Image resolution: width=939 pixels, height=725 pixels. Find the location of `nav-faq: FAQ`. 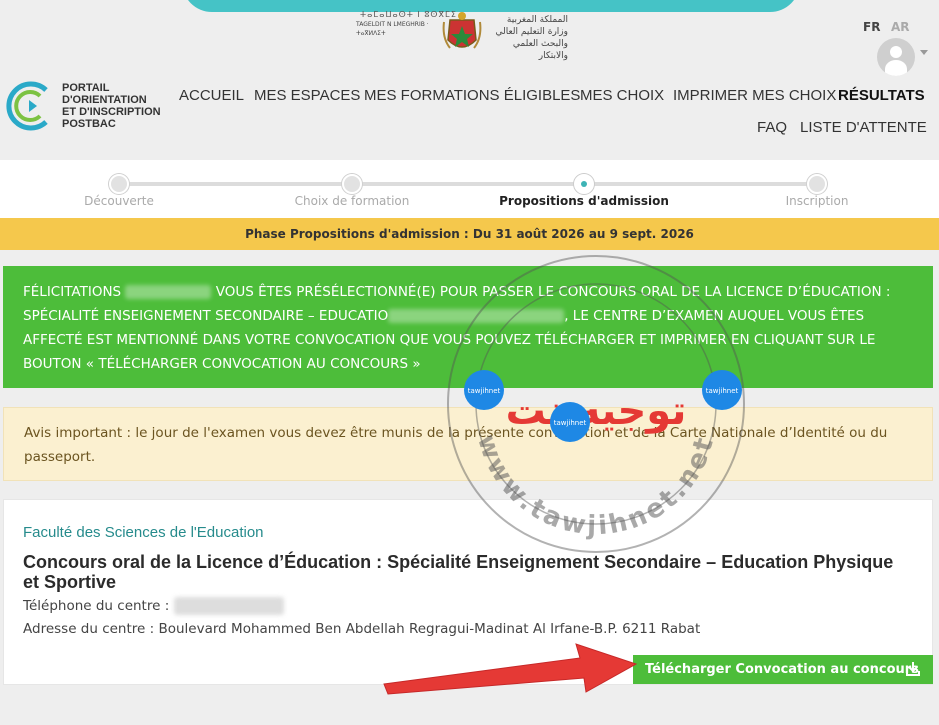

nav-faq: FAQ is located at coordinates (772, 127).